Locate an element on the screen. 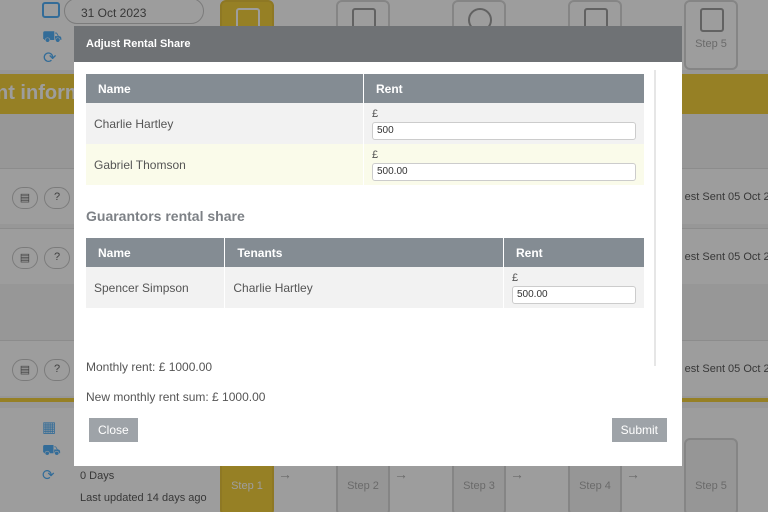 Image resolution: width=768 pixels, height=512 pixels. tenant-name: Charlie Hartley is located at coordinates (225, 123).